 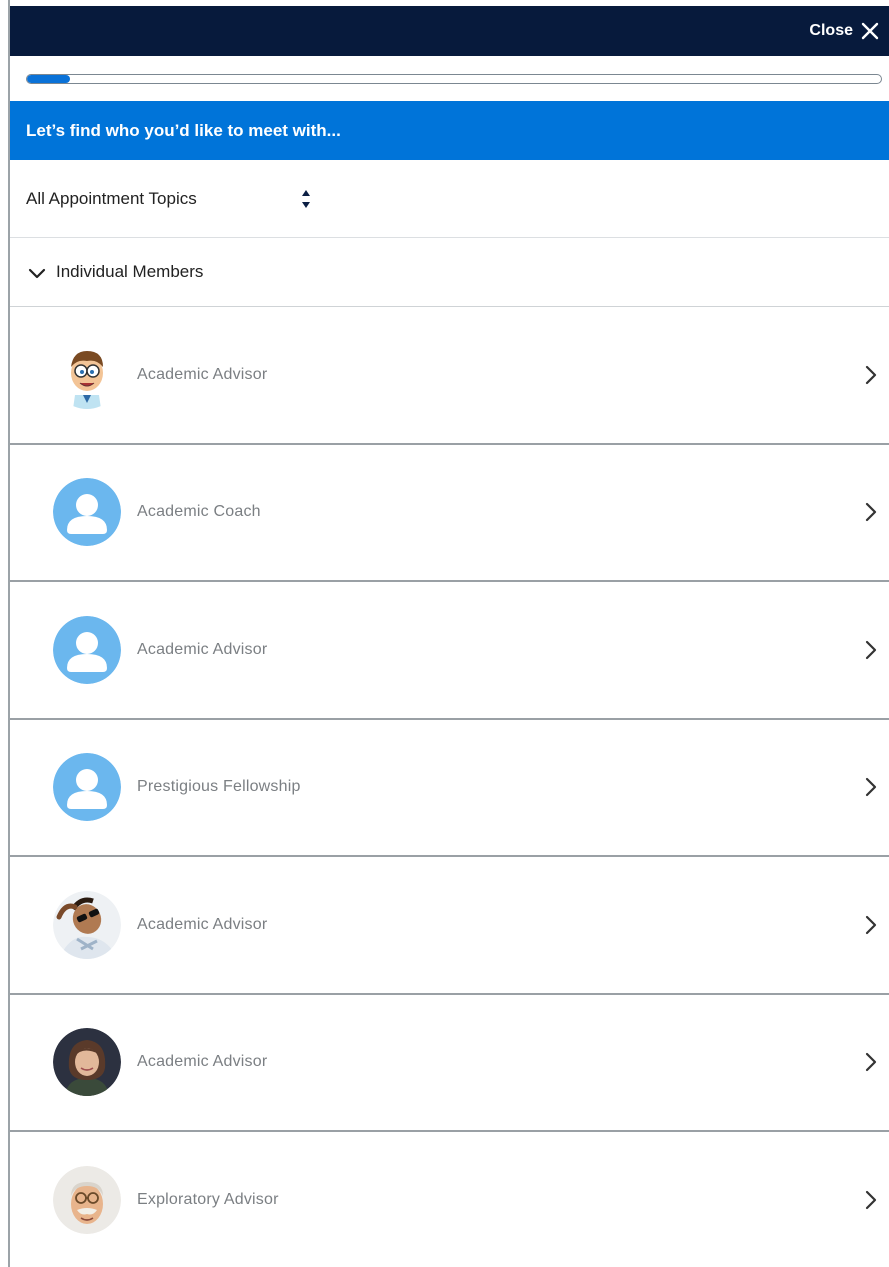 What do you see at coordinates (449, 31) in the screenshot?
I see `top-bar: Close` at bounding box center [449, 31].